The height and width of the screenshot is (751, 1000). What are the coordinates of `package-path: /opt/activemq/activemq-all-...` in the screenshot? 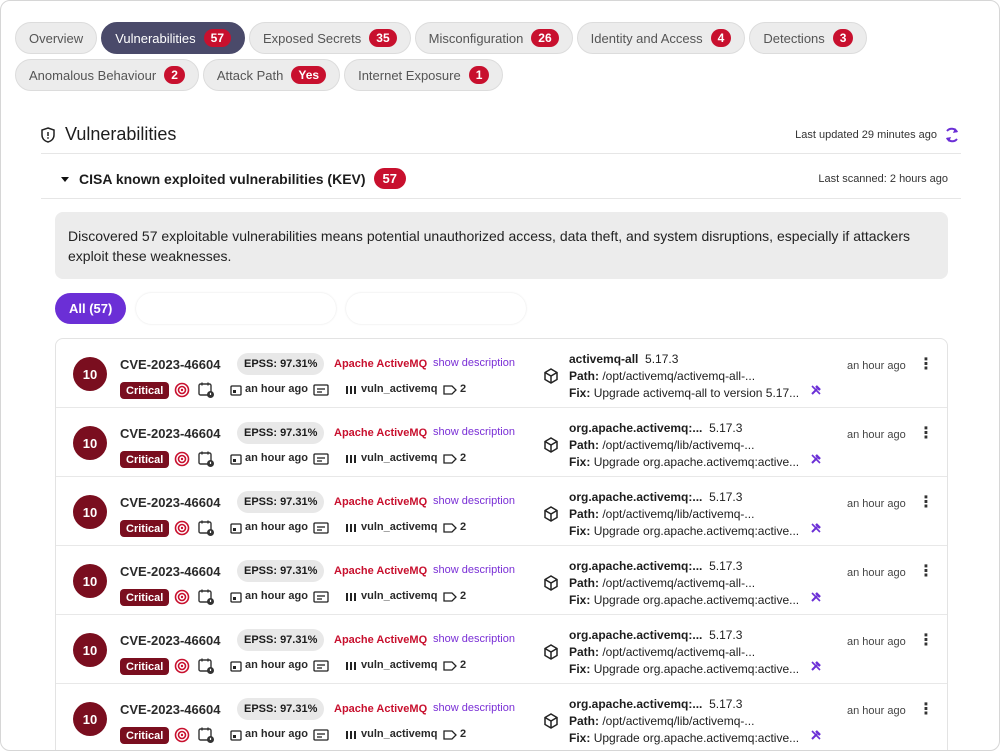 It's located at (679, 652).